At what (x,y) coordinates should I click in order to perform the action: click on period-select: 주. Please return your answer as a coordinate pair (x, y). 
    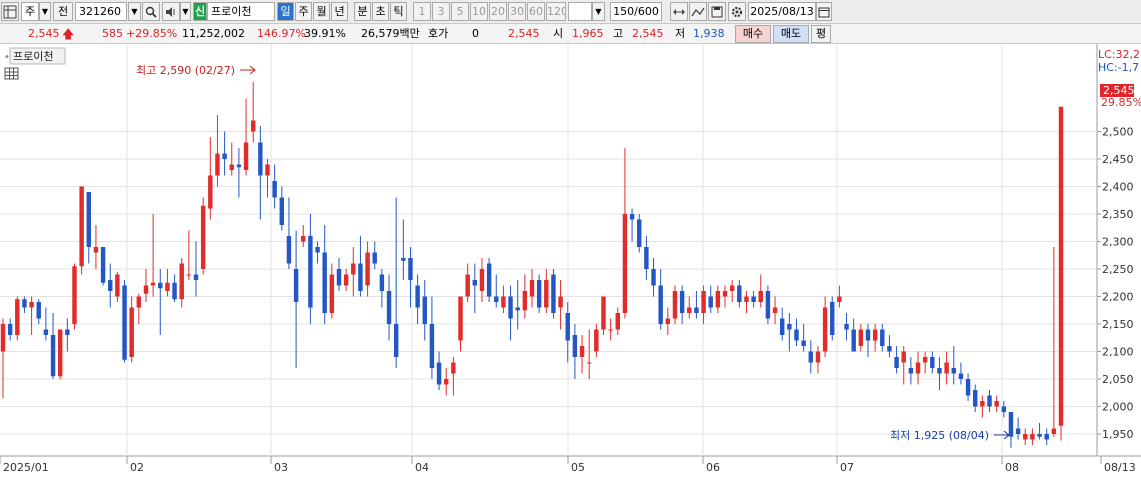
    Looking at the image, I should click on (30, 11).